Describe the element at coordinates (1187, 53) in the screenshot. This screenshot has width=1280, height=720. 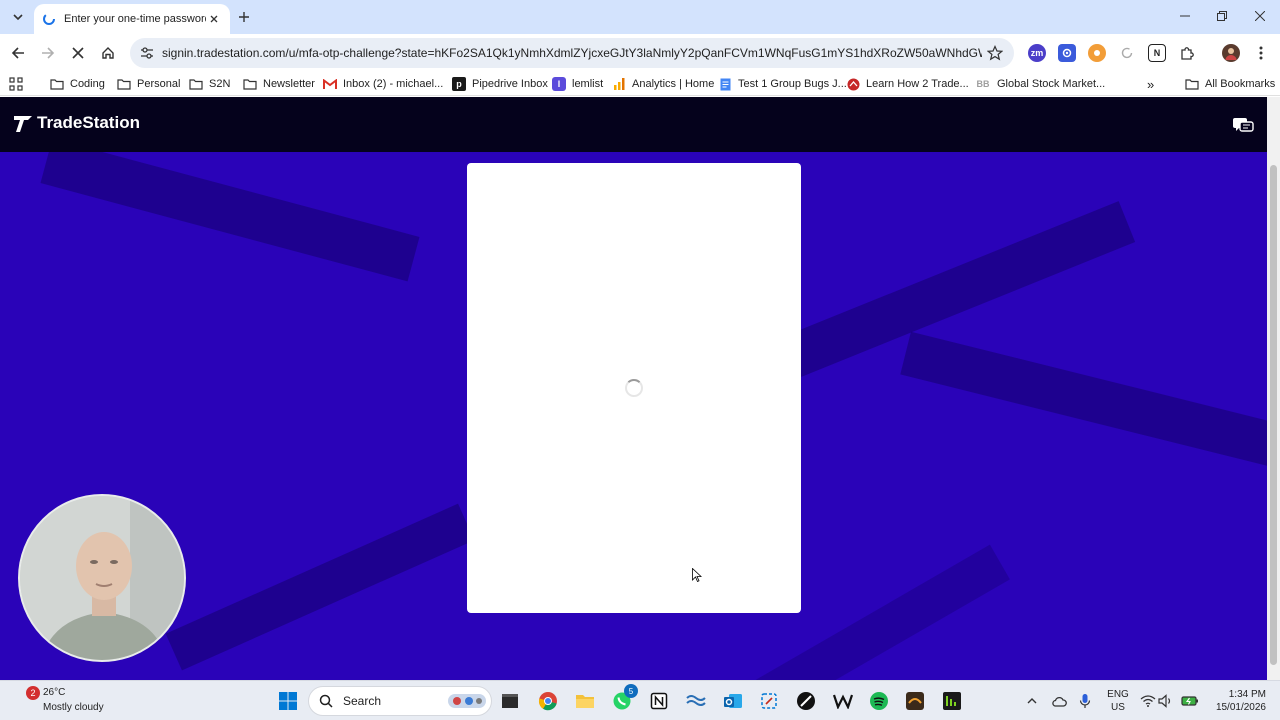
I see `extensions-menu-button` at that location.